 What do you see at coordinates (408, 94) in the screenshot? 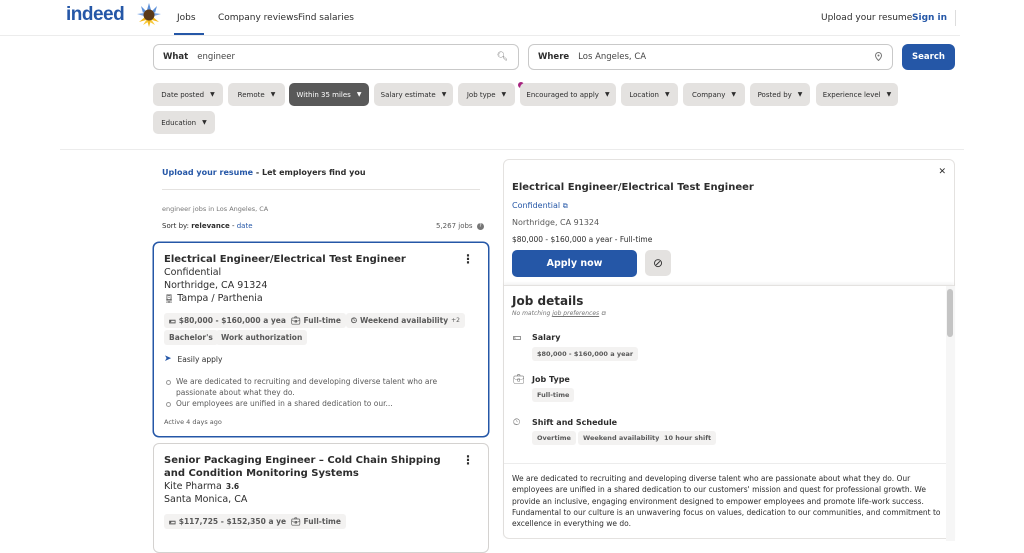
I see `filter-label: Salary estimate` at bounding box center [408, 94].